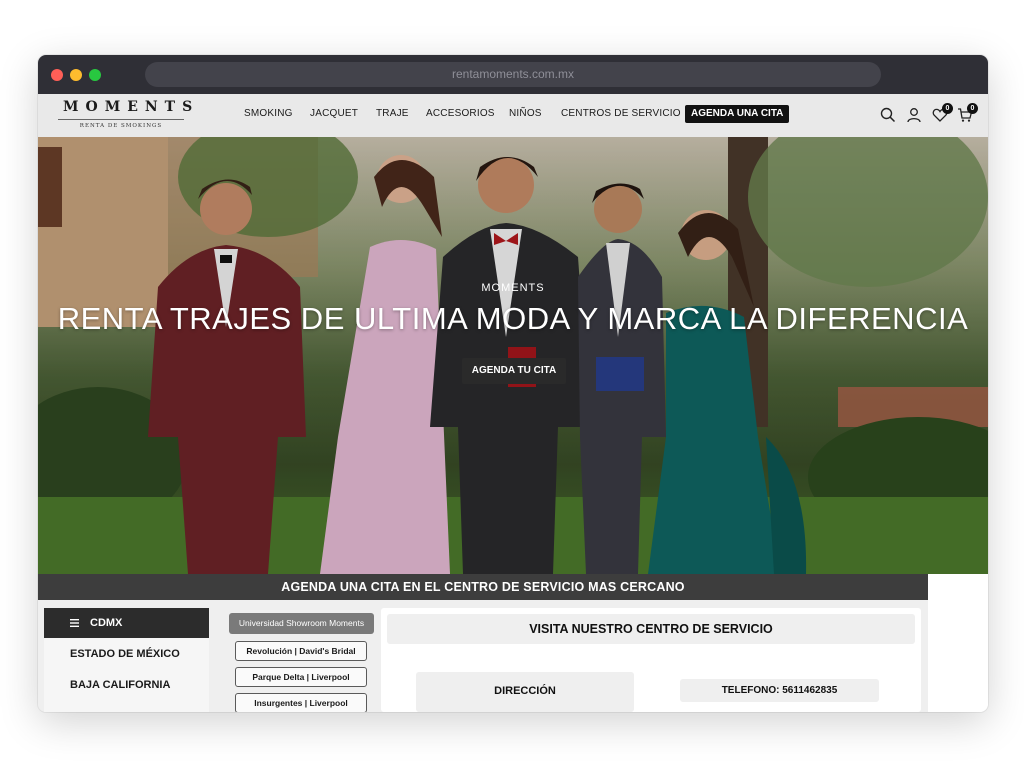 This screenshot has height=768, width=1024. I want to click on branch-insurgentes: Insurgentes | Liverpool, so click(301, 702).